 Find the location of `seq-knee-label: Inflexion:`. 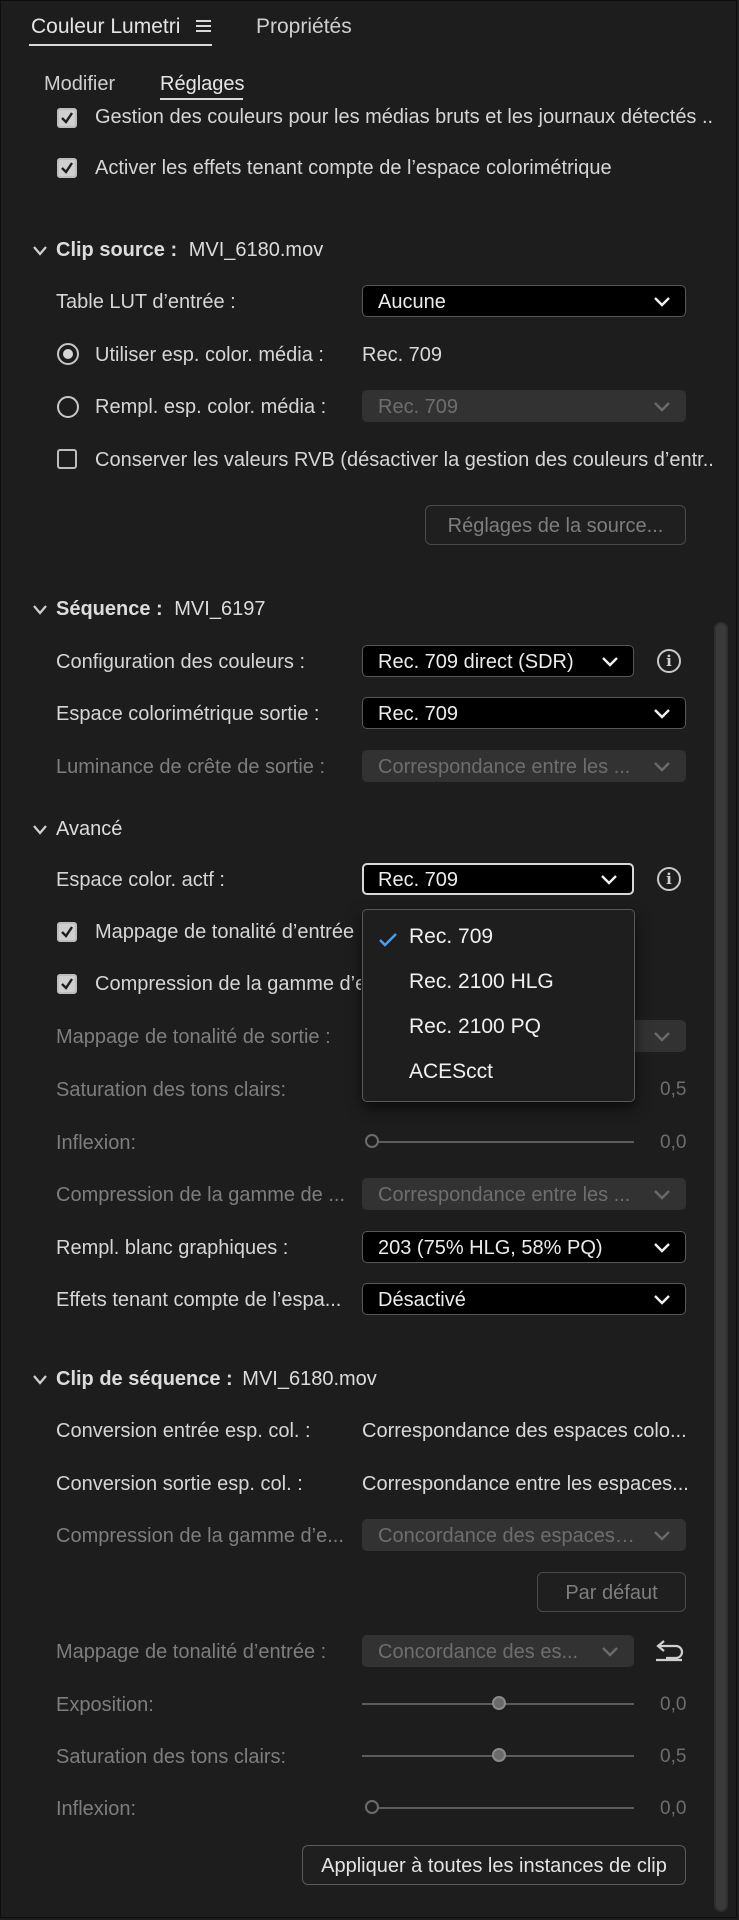

seq-knee-label: Inflexion: is located at coordinates (96, 1809).